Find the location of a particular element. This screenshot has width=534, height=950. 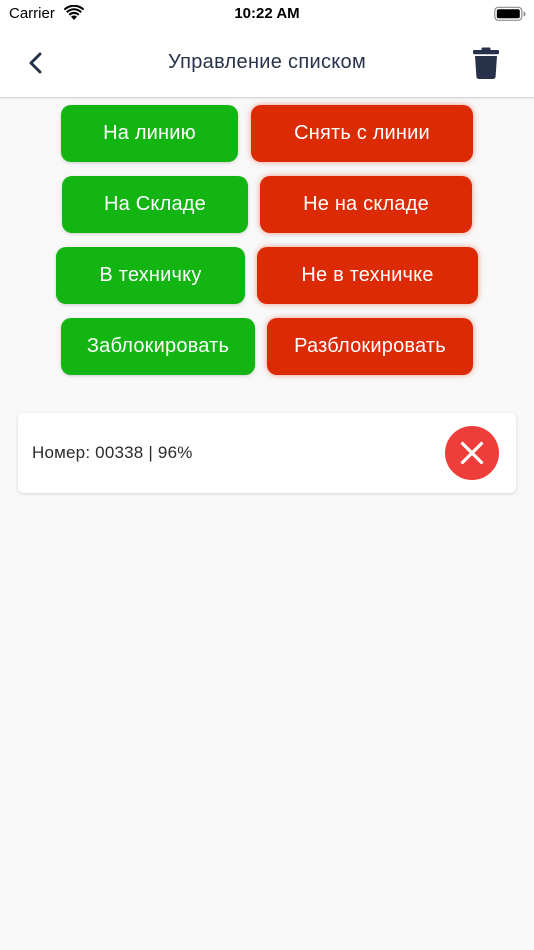

page-title: Управление списком is located at coordinates (267, 62).